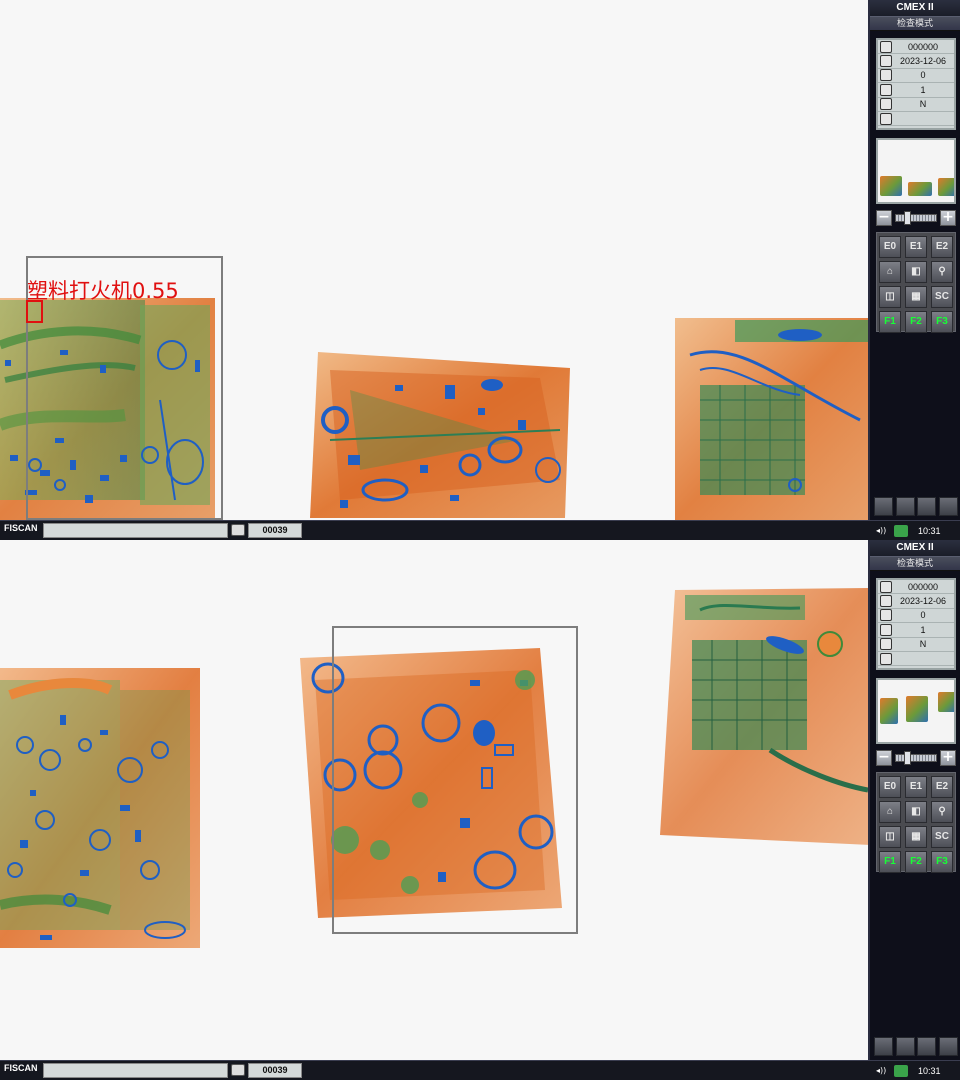 The width and height of the screenshot is (960, 1080). Describe the element at coordinates (916, 630) in the screenshot. I see `info-row-zoom: 1` at that location.